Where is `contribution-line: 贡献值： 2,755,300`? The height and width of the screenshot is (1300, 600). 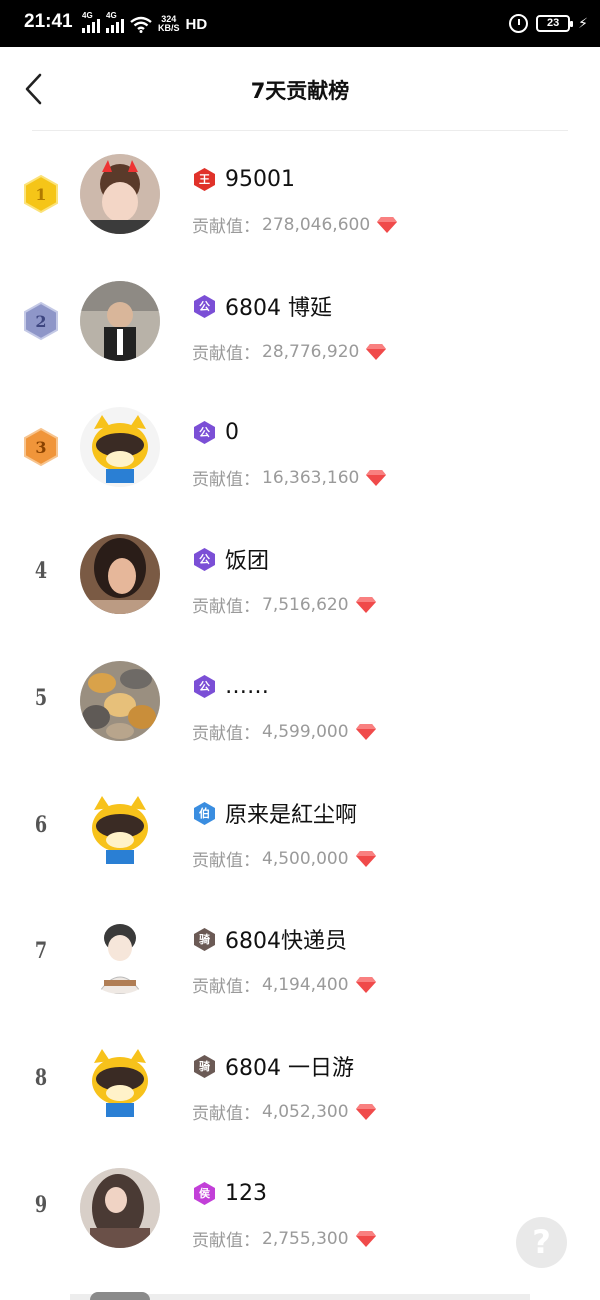 contribution-line: 贡献值： 2,755,300 is located at coordinates (284, 1238).